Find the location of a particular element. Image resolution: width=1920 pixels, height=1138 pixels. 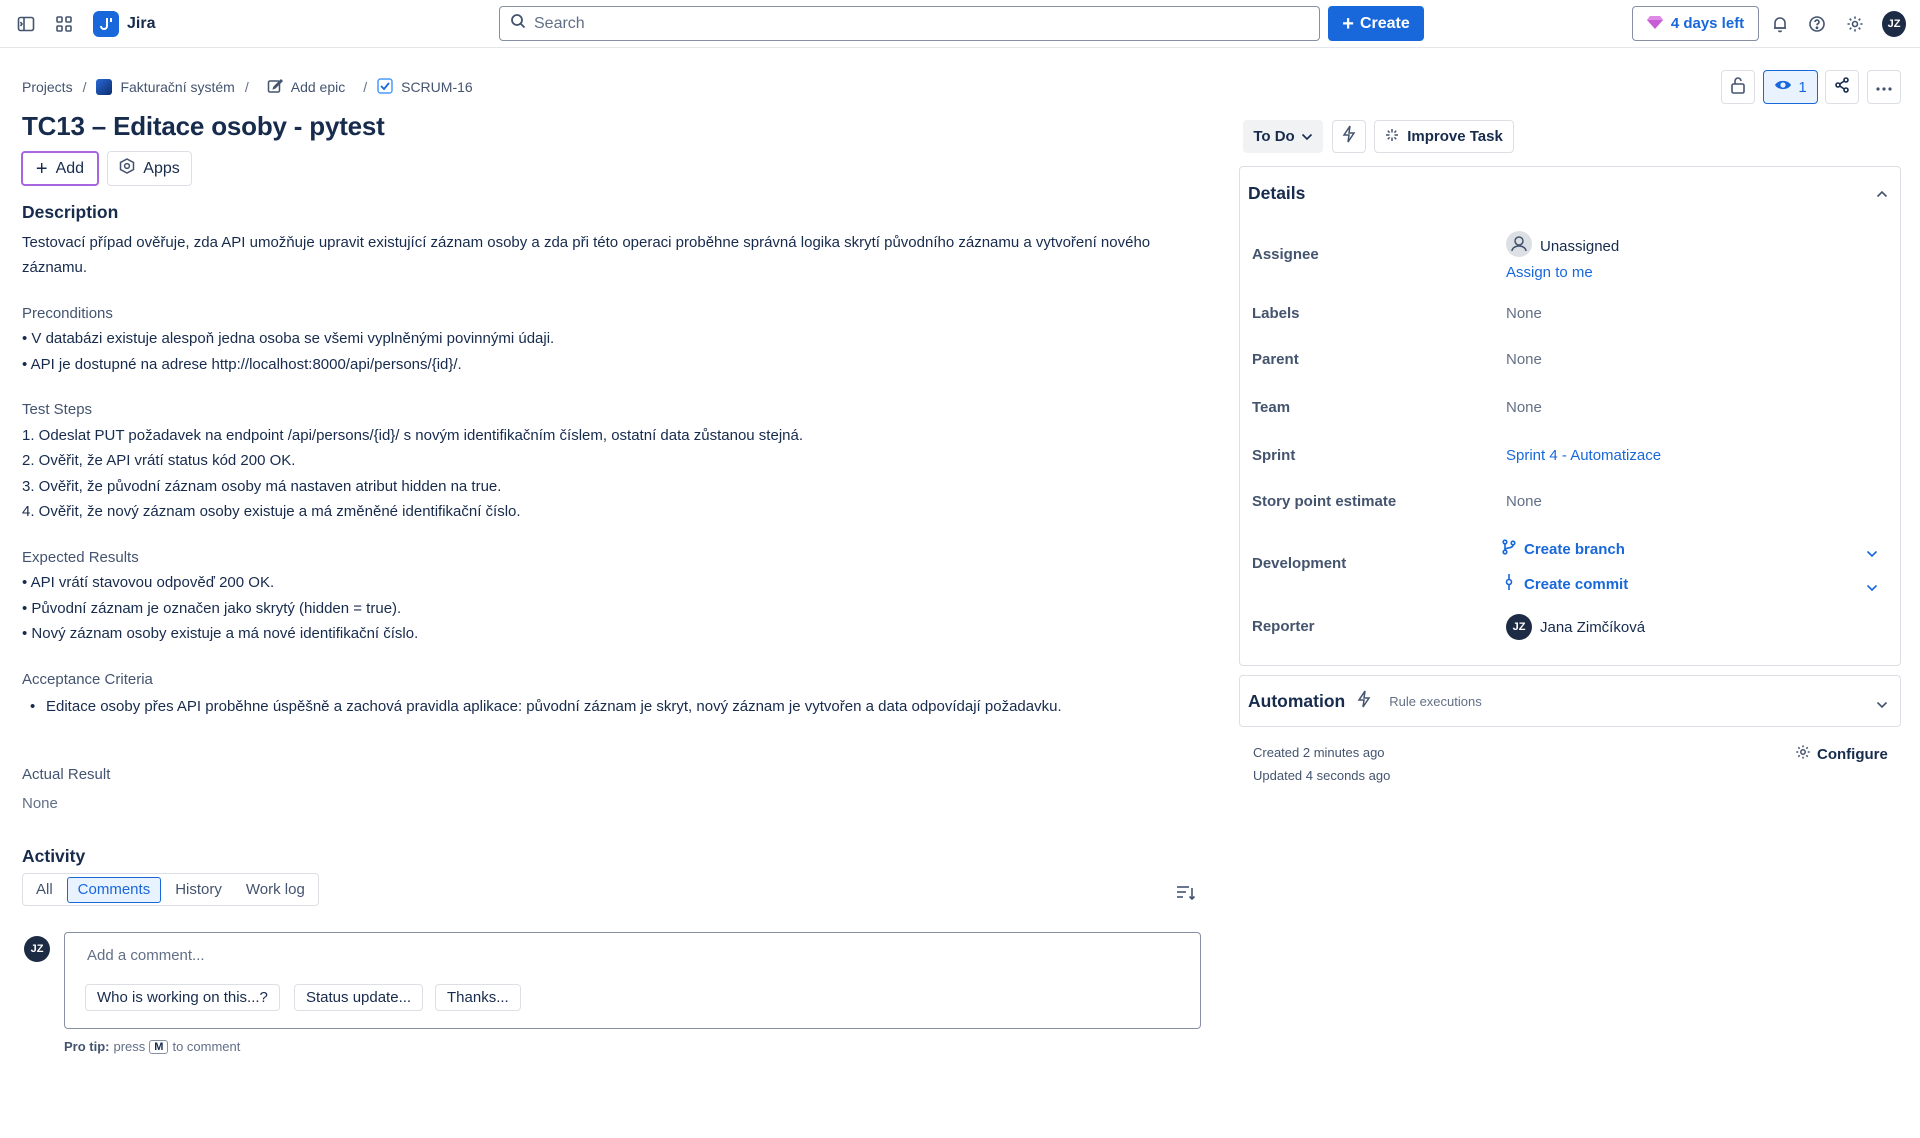

issue-title: TC13 – Editace osoby - pytest is located at coordinates (203, 126).